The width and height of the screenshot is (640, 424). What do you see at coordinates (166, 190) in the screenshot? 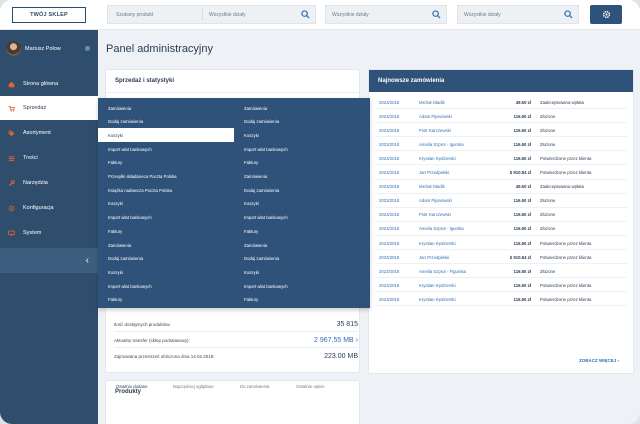
I see `menu-item: Książka nadawcza Poczta Polska` at bounding box center [166, 190].